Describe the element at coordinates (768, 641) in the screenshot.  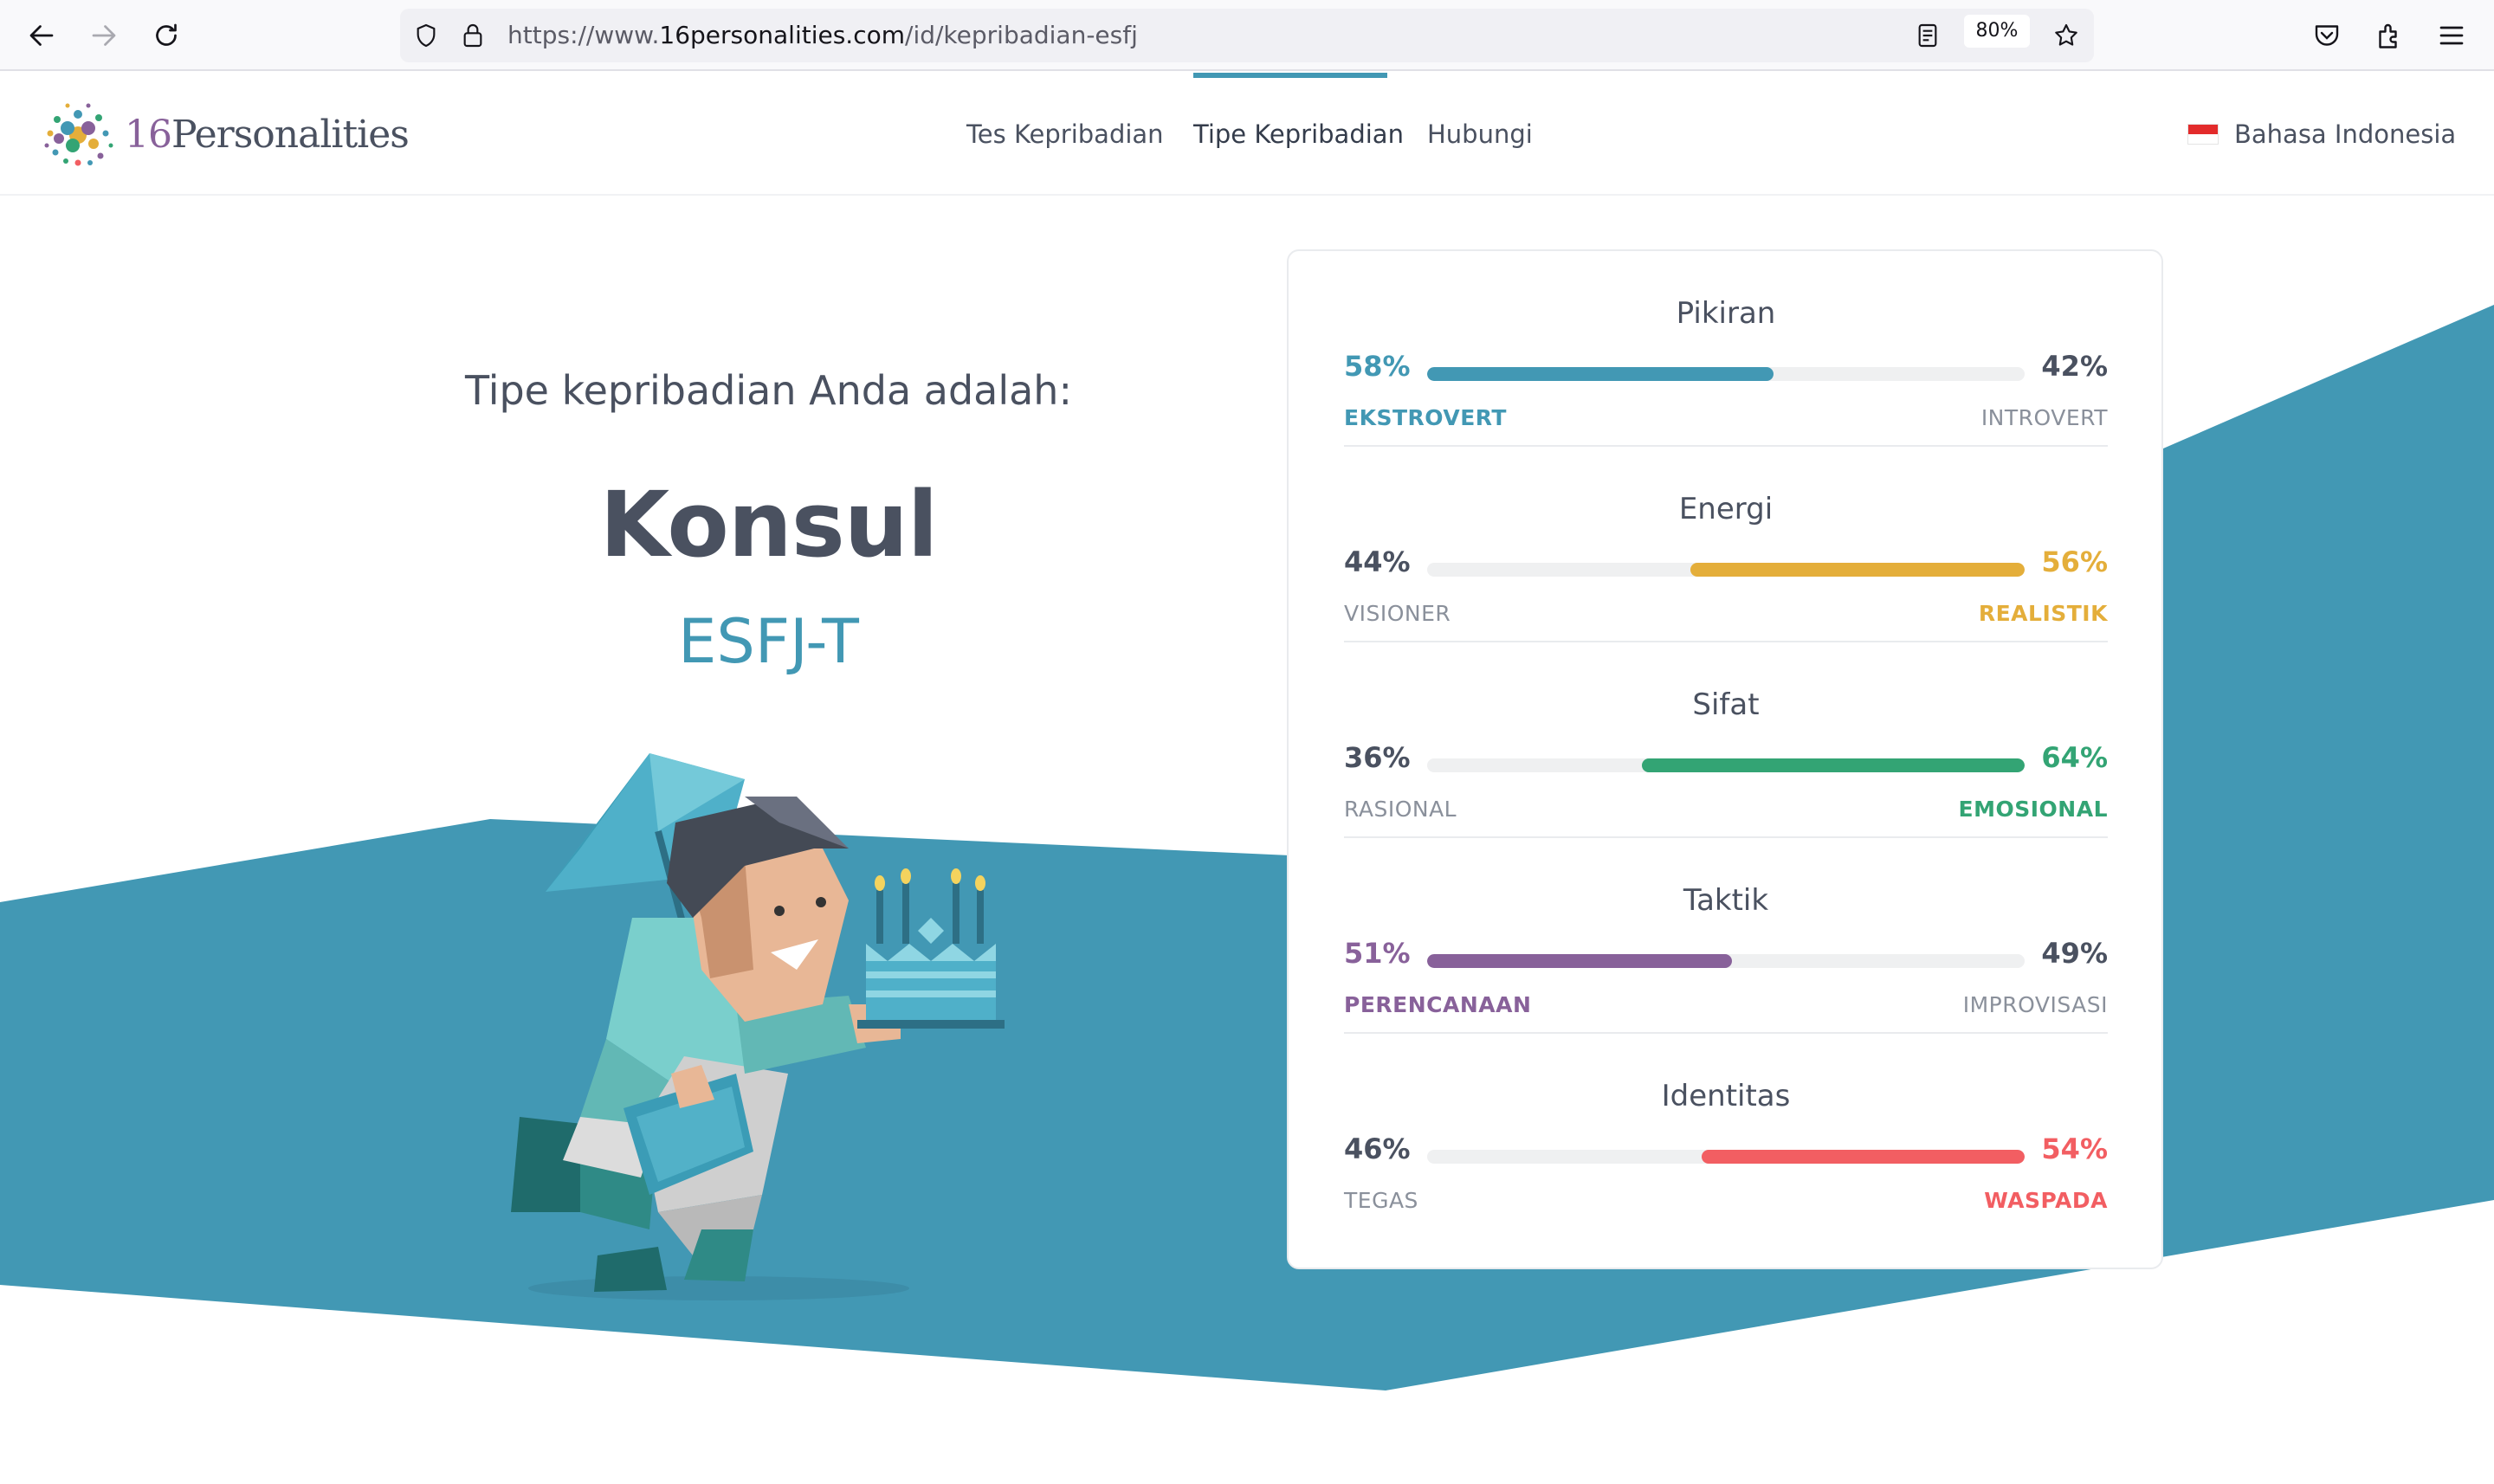
I see `personality-type-code: ESFJ-T` at that location.